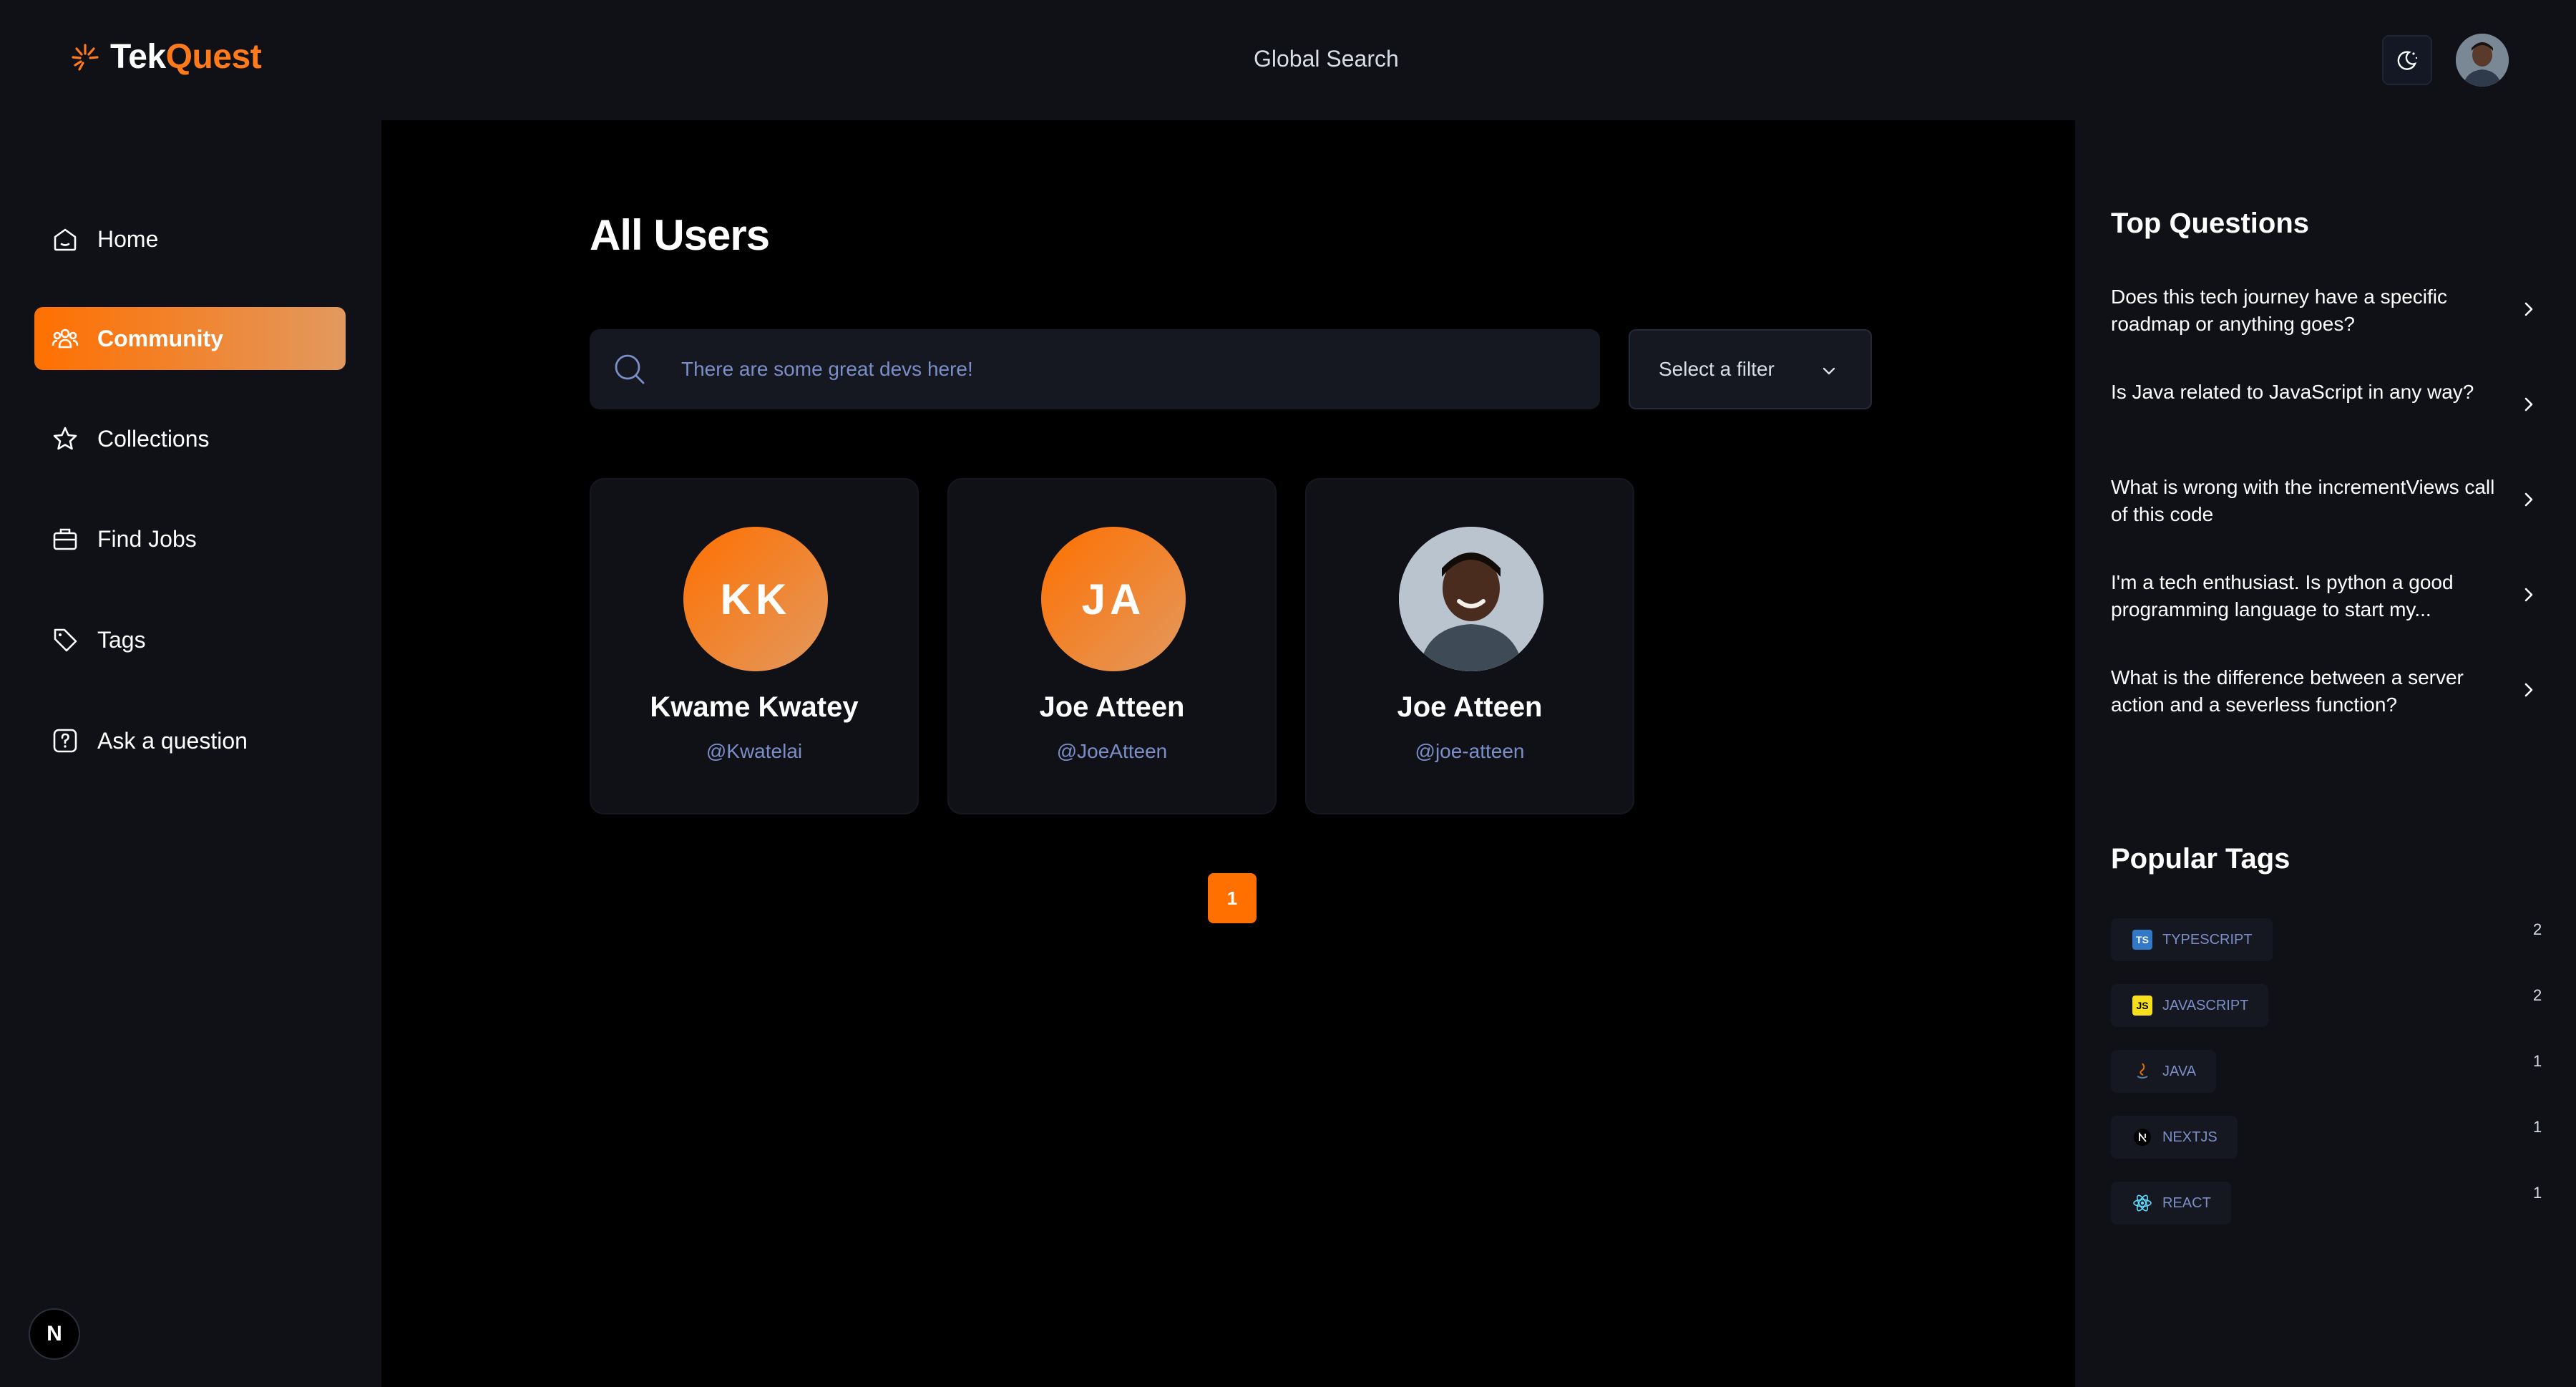 The height and width of the screenshot is (1387, 2576). I want to click on tag-chip-react: react, so click(2171, 1203).